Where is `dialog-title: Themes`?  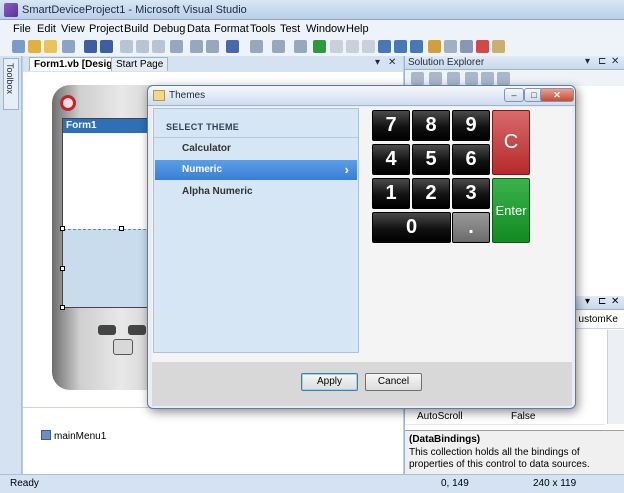 dialog-title: Themes is located at coordinates (187, 95).